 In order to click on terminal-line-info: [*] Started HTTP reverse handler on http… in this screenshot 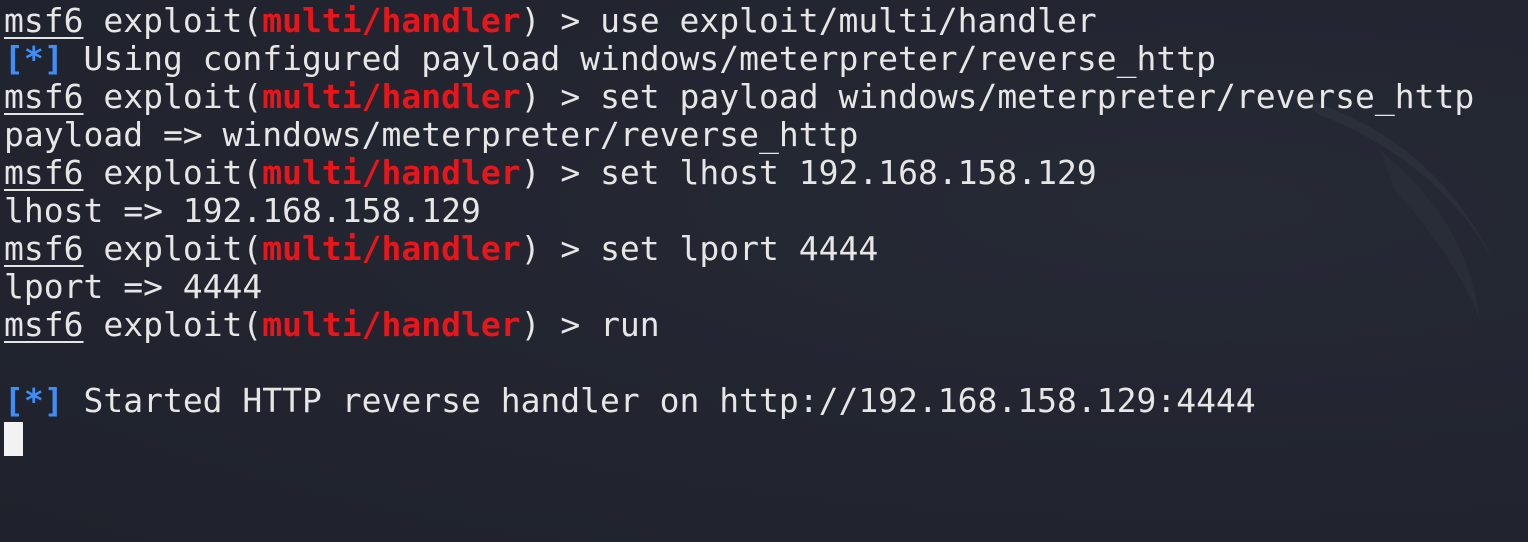, I will do `click(766, 401)`.